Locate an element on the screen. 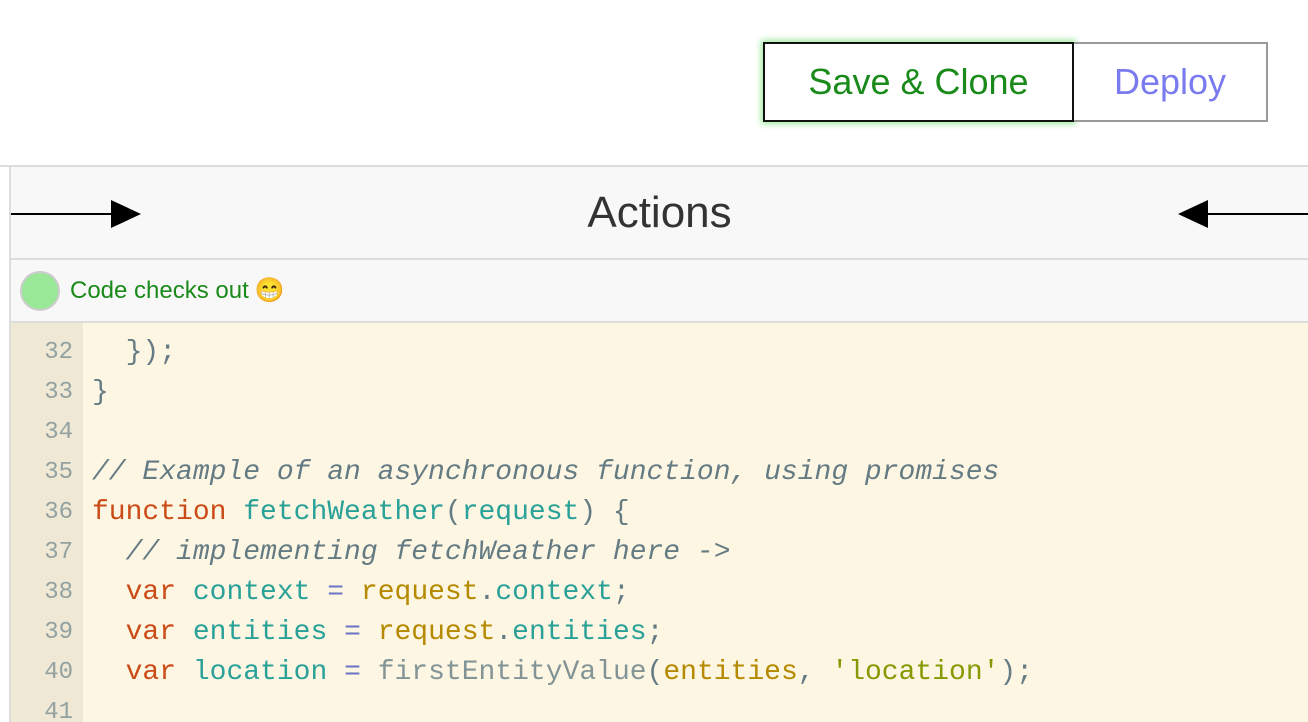  line-number: 38 is located at coordinates (58, 592).